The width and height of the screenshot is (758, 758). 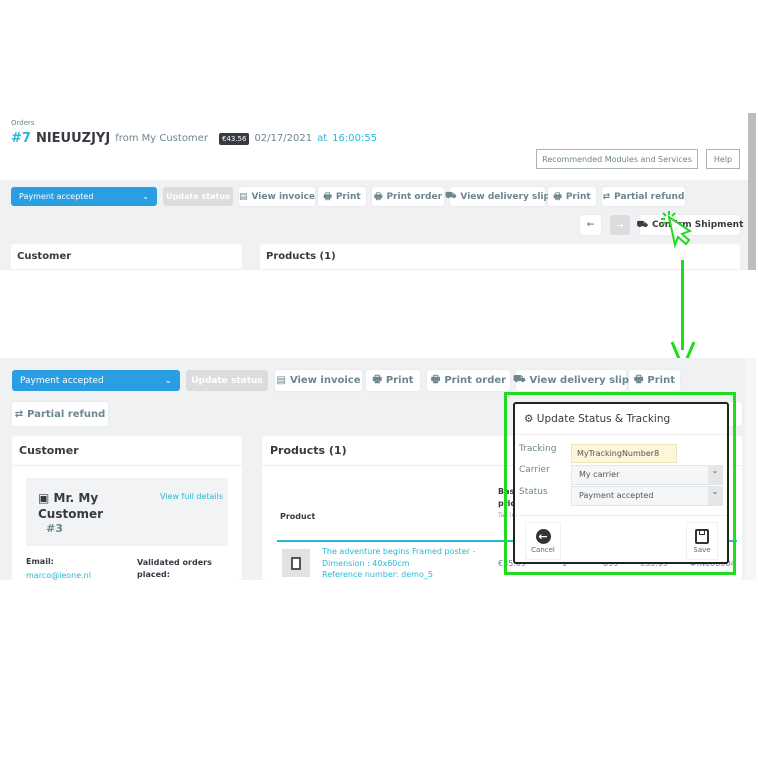 What do you see at coordinates (355, 138) in the screenshot?
I see `order-time: 16:00:55` at bounding box center [355, 138].